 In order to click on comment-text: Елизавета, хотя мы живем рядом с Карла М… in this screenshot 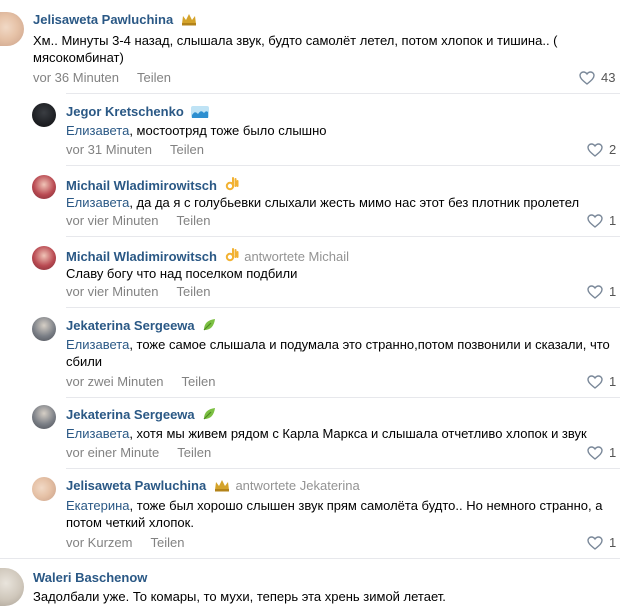, I will do `click(326, 433)`.